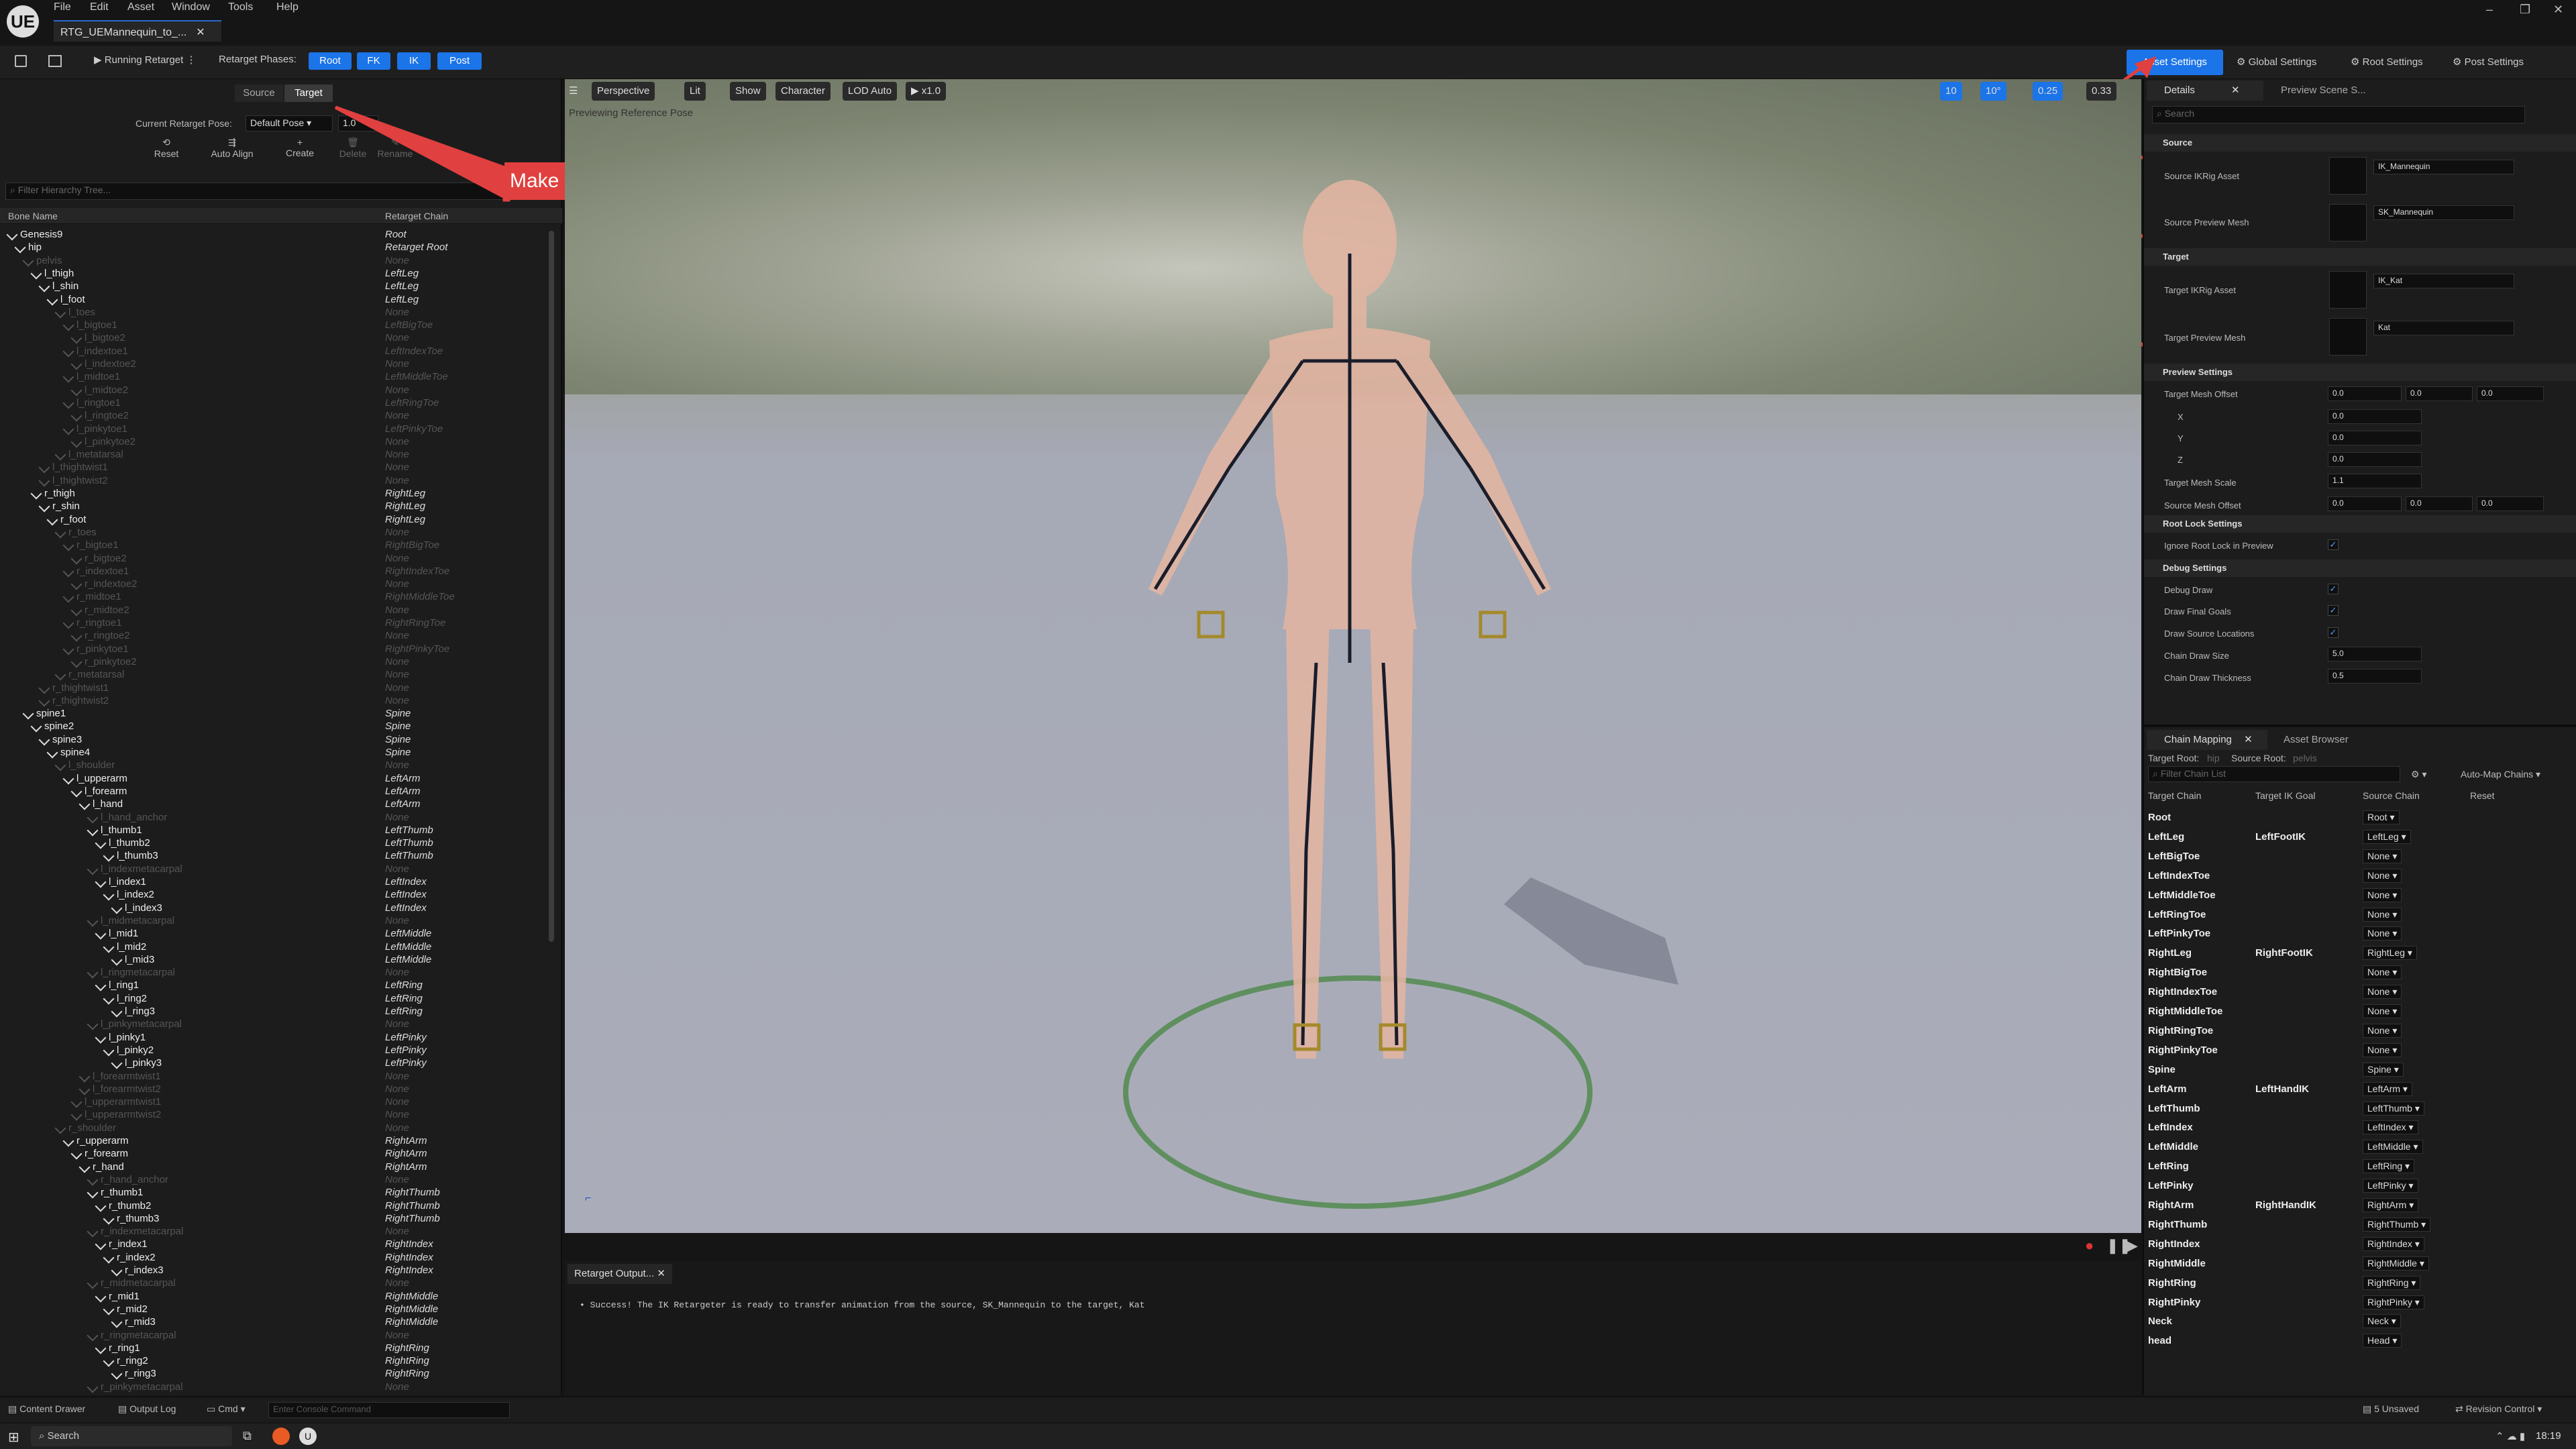 This screenshot has height=1449, width=2576. I want to click on rotation-snap-value: 10°, so click(1993, 91).